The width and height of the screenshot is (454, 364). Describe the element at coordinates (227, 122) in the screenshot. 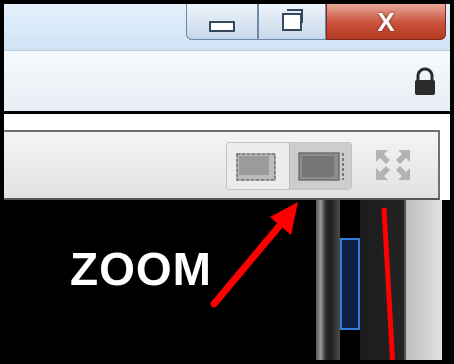

I see `panel-gap` at that location.